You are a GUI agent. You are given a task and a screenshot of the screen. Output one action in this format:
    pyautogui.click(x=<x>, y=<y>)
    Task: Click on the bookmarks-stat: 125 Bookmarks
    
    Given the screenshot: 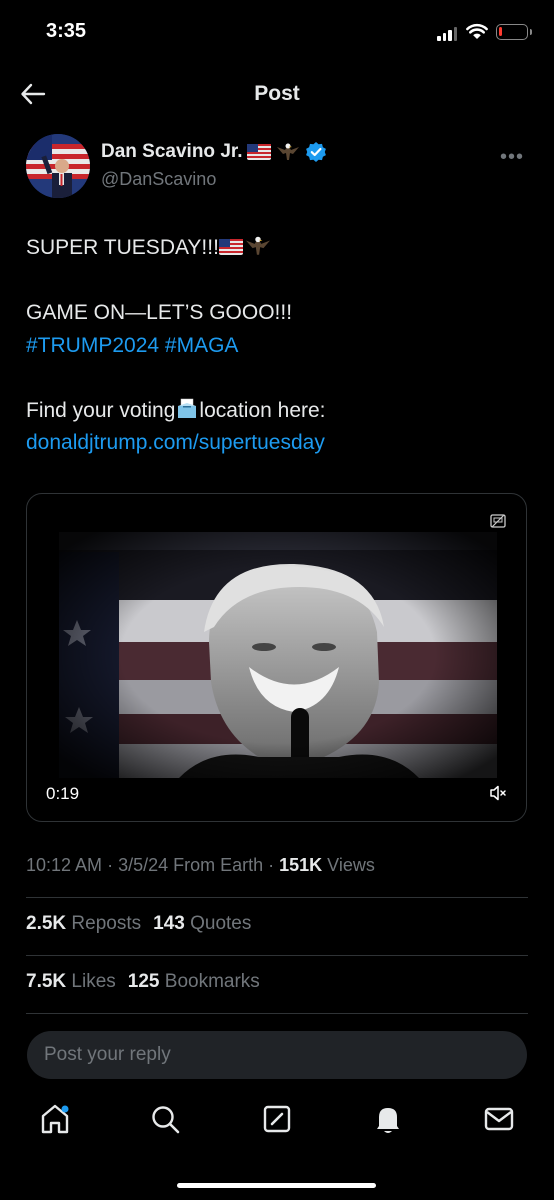 What is the action you would take?
    pyautogui.click(x=194, y=981)
    